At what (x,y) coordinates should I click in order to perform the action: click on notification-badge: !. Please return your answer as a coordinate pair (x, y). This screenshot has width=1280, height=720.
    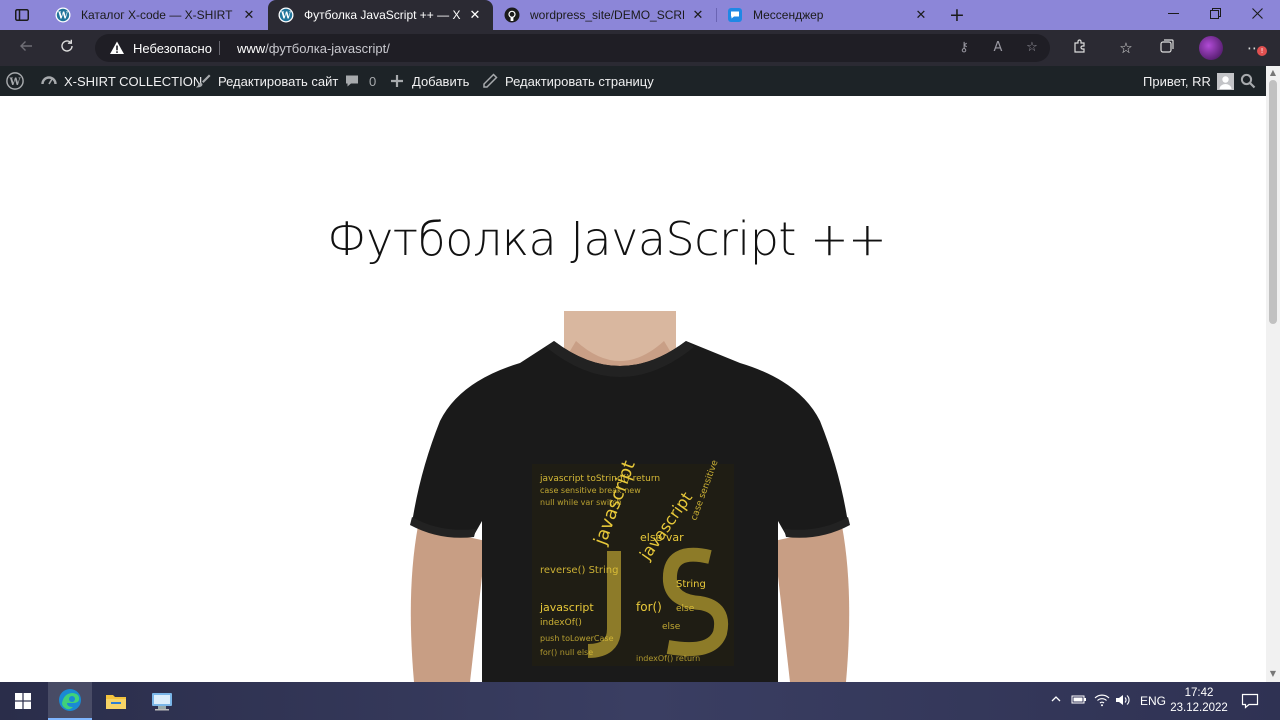
    Looking at the image, I should click on (1262, 51).